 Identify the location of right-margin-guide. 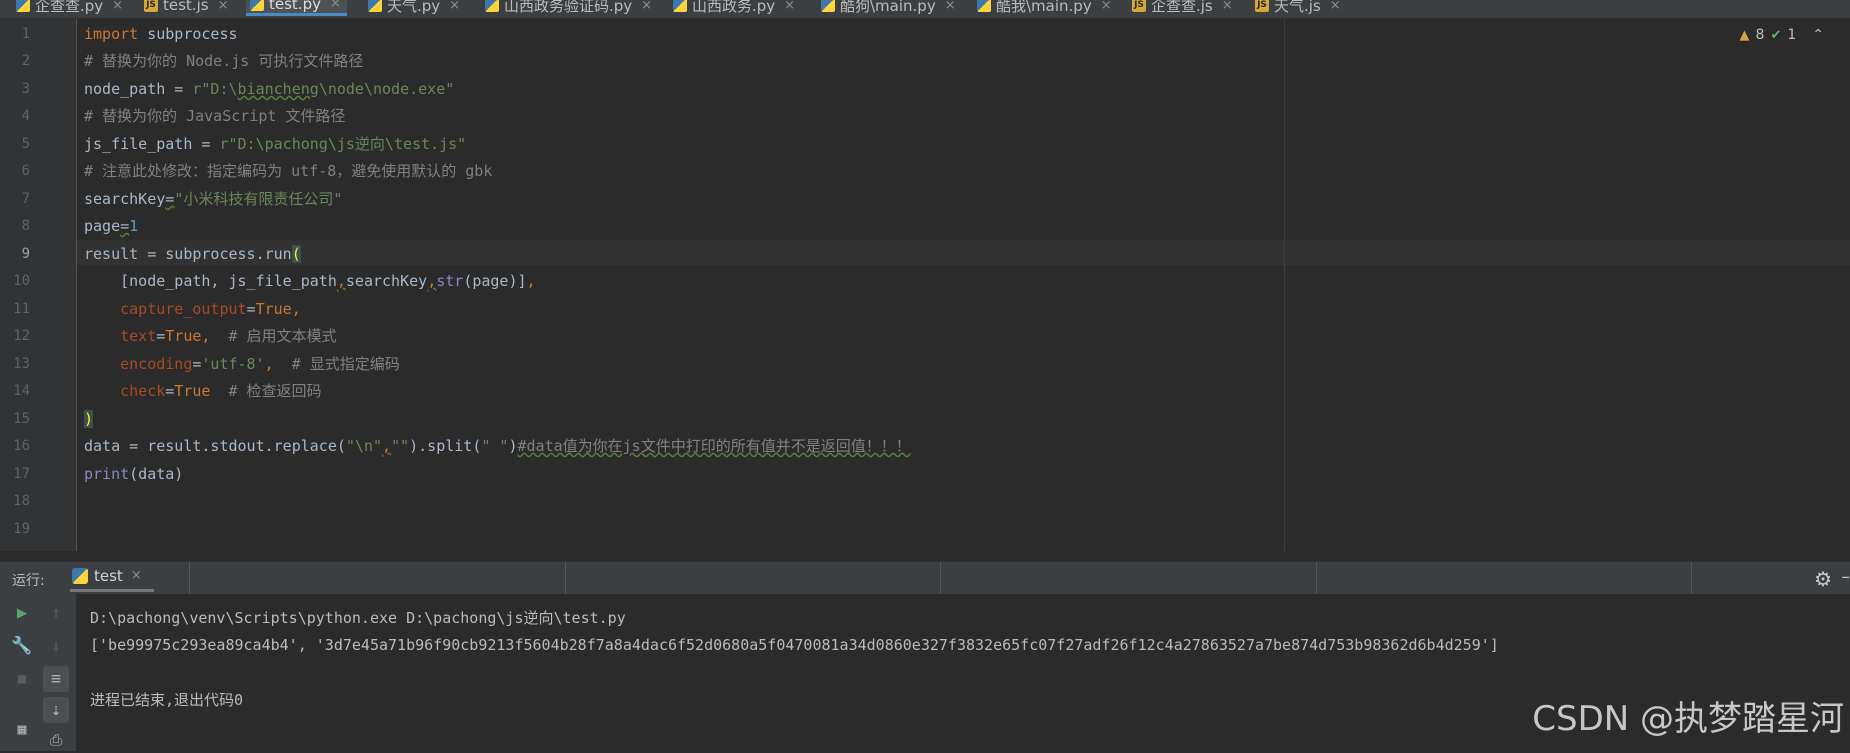
(1284, 285).